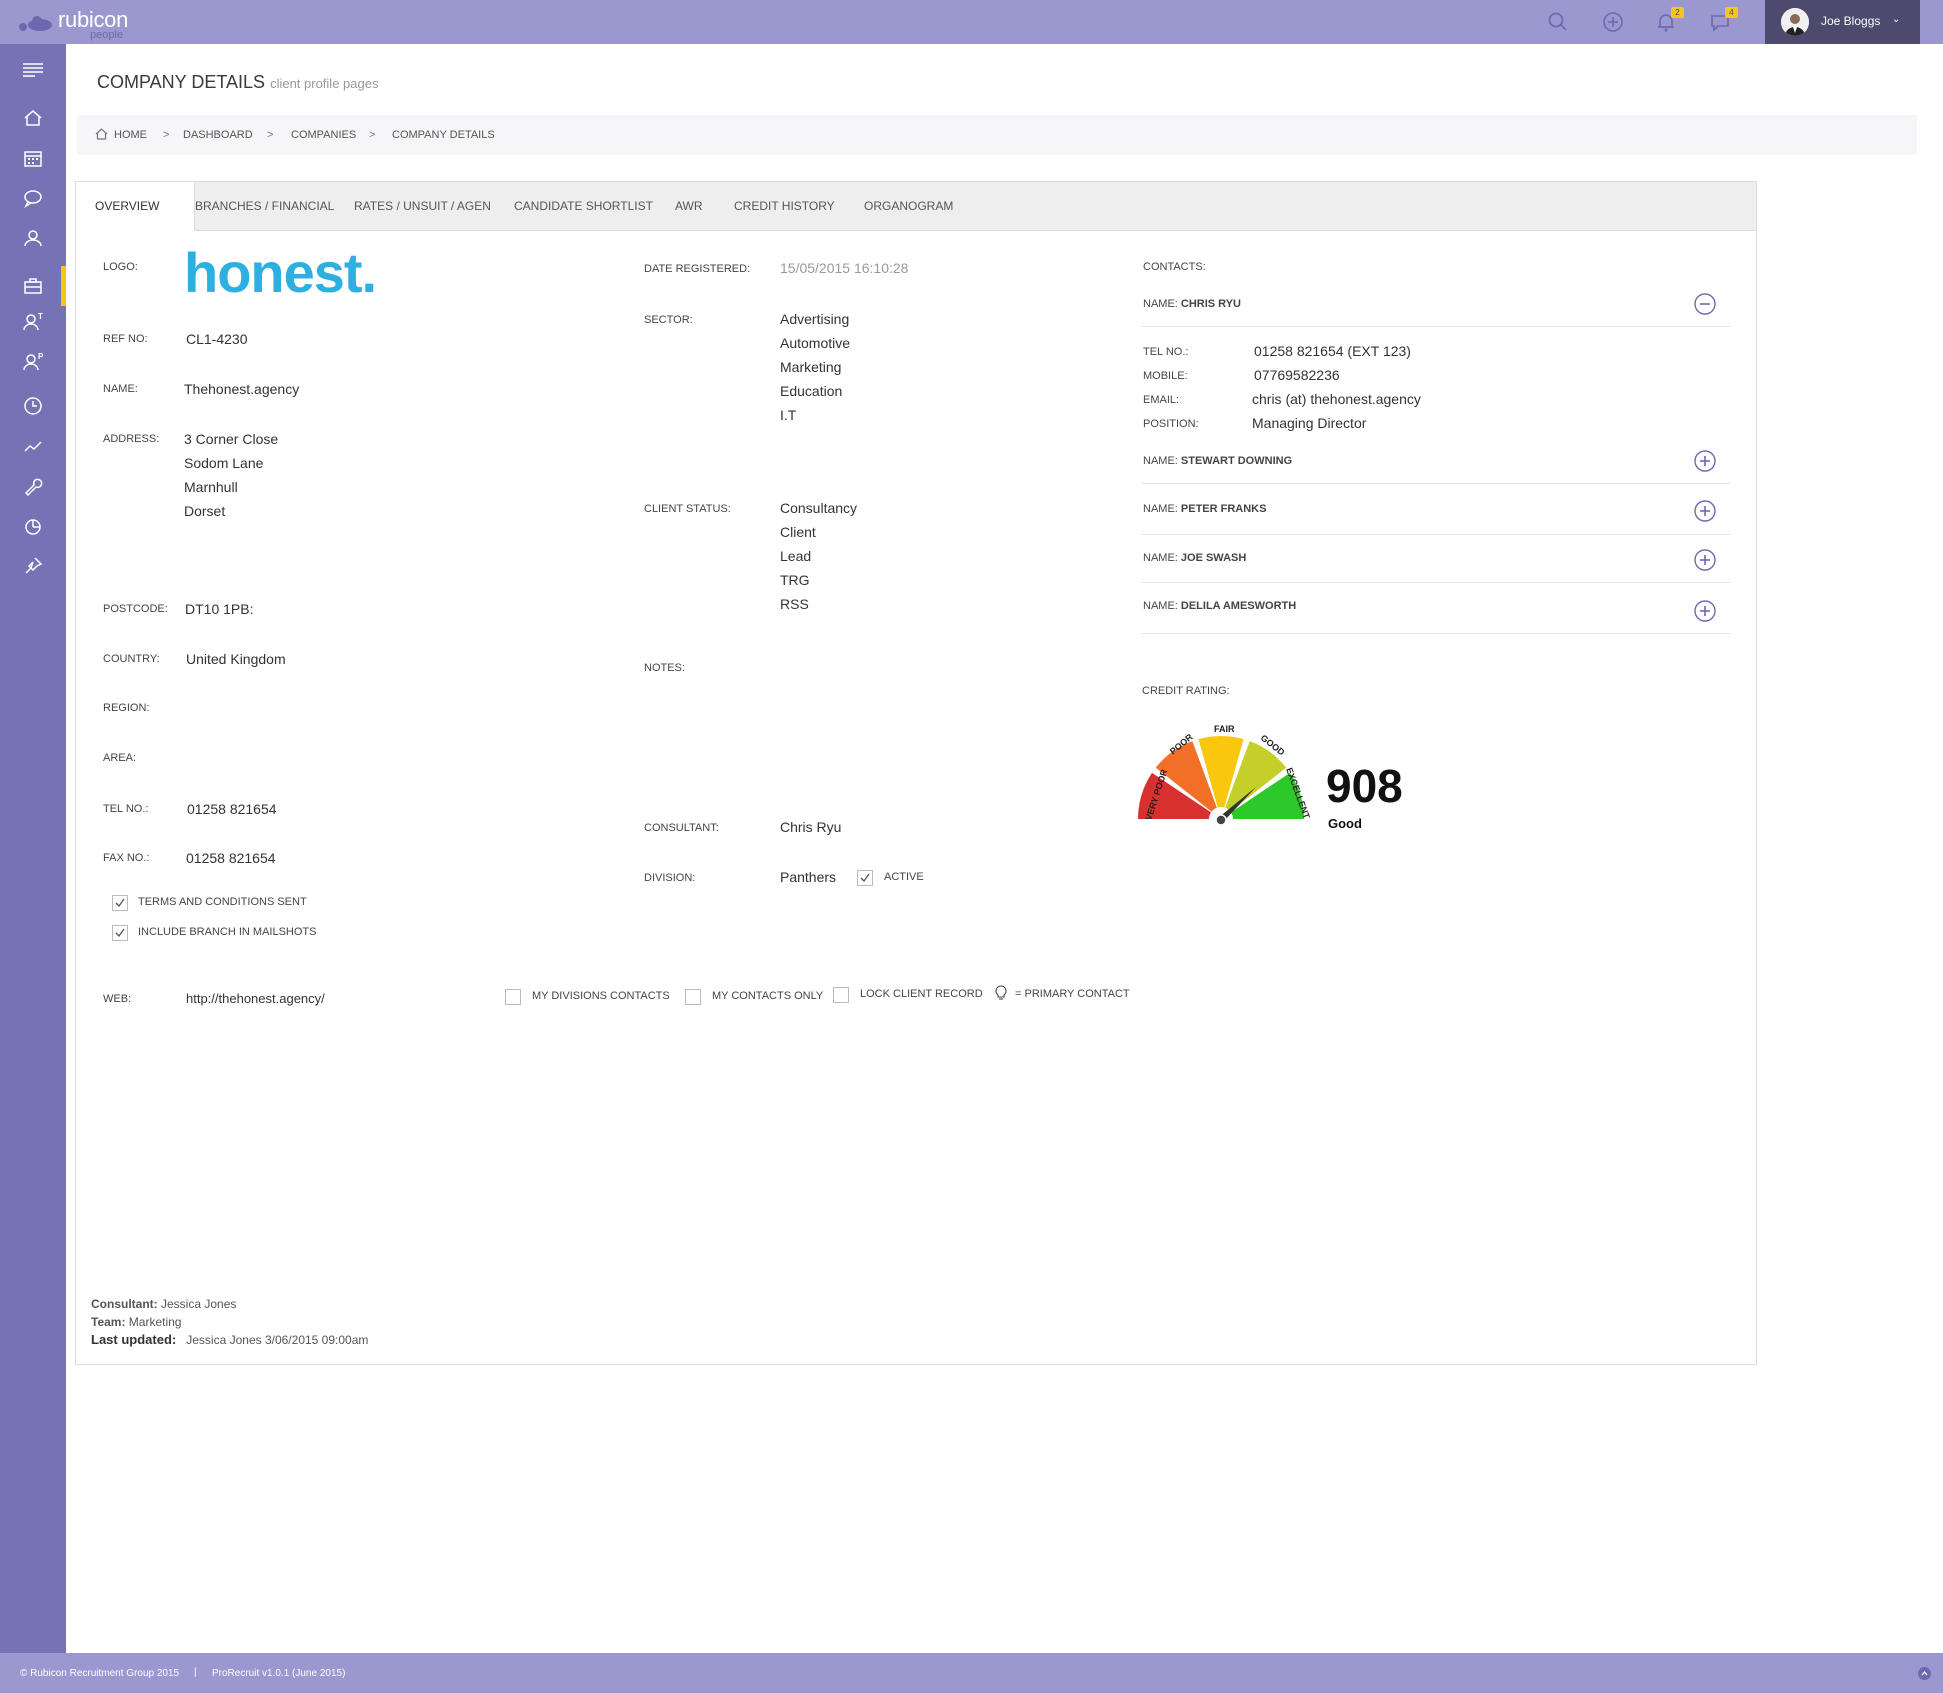 The image size is (1943, 1693). Describe the element at coordinates (1166, 352) in the screenshot. I see `contact-tel-label: TEL NO.:` at that location.